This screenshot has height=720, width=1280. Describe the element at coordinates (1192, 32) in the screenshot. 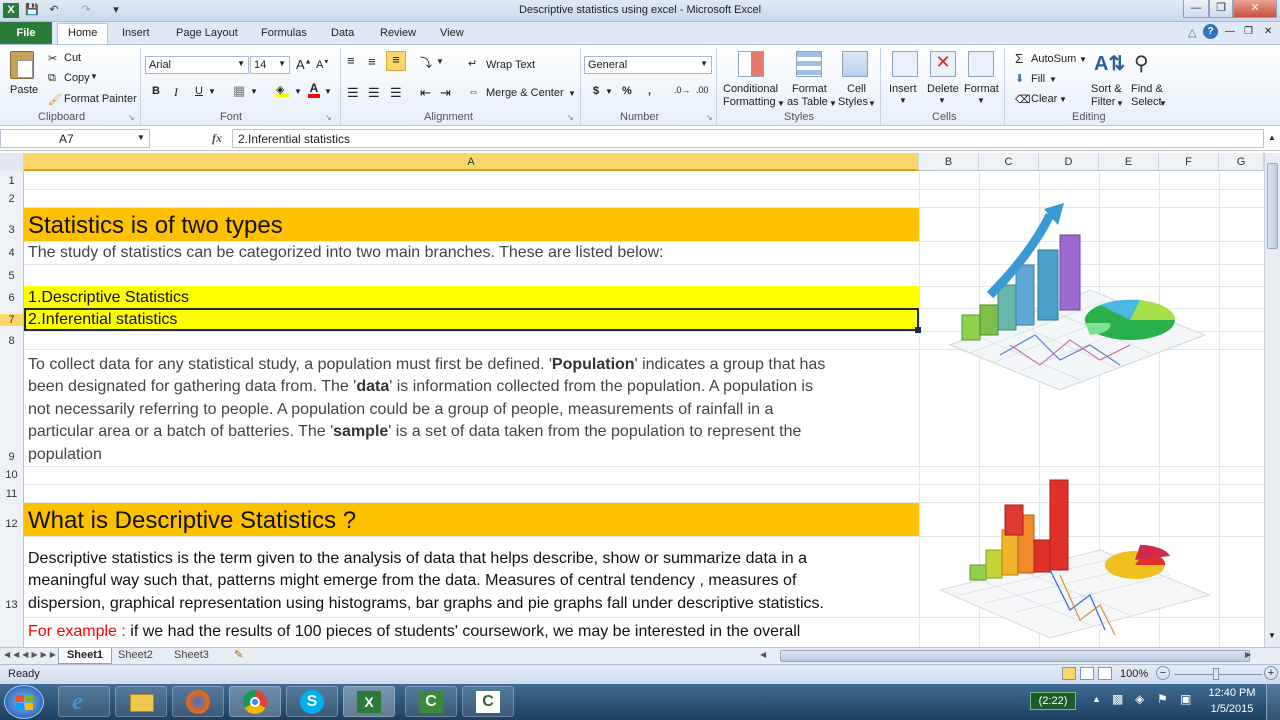

I see `minimize-ribbon-icon: △` at that location.